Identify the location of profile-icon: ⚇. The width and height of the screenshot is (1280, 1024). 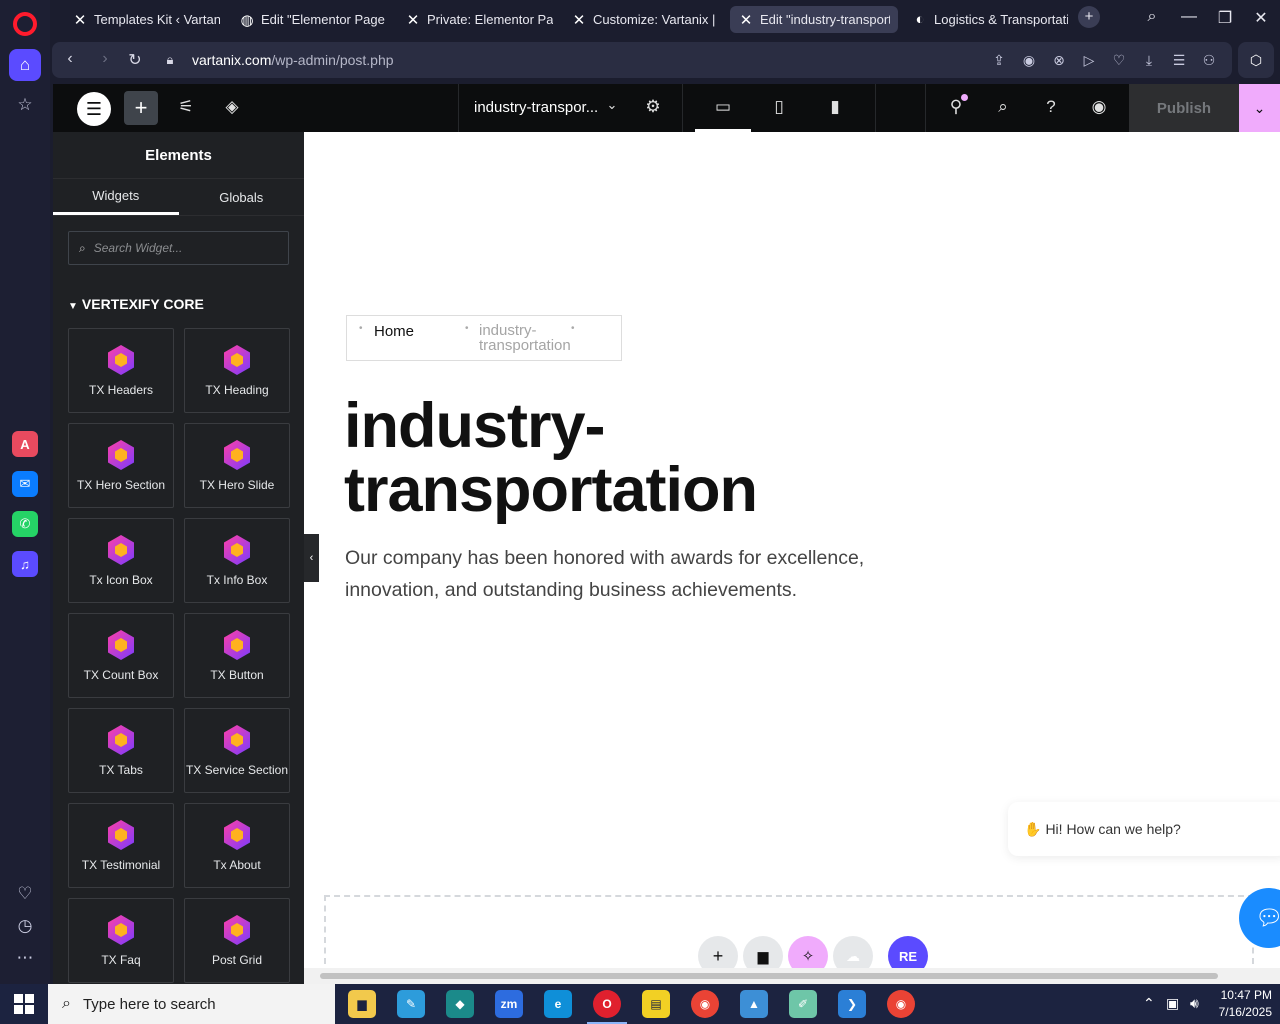
(1209, 60).